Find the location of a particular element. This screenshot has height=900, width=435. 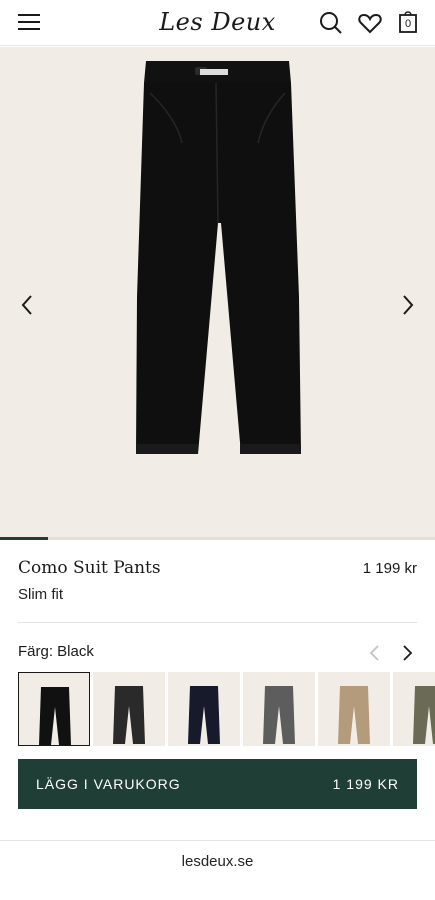

top-header: Les Deux 0 is located at coordinates (217, 23).